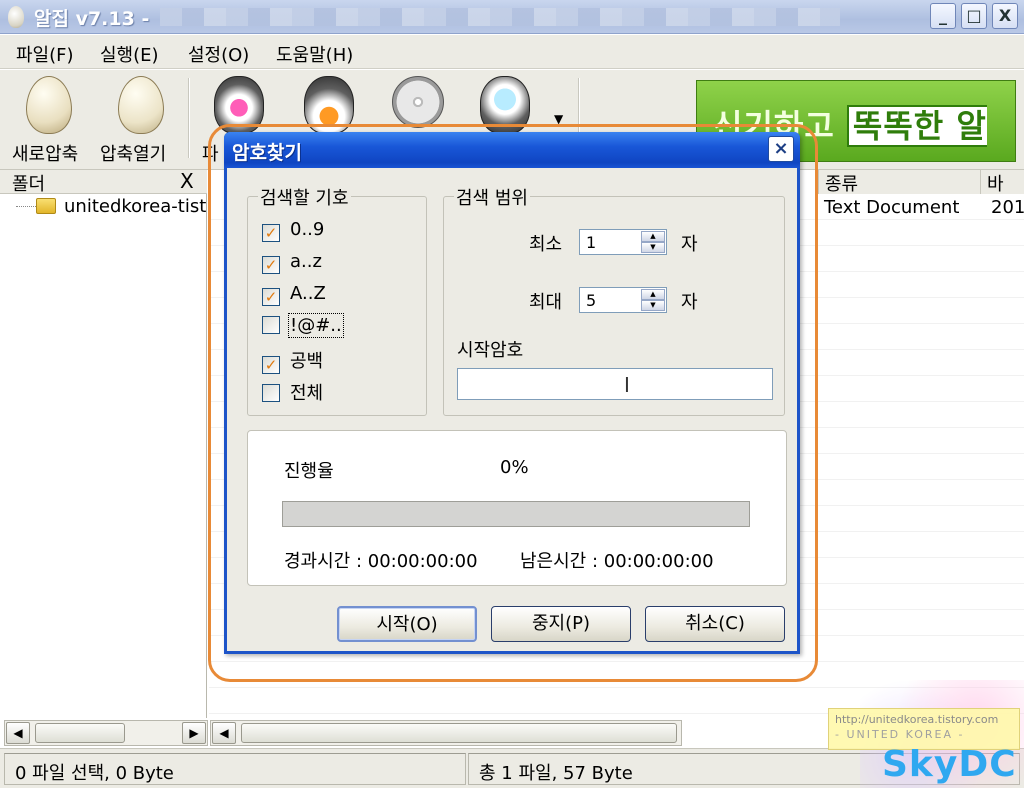 The image size is (1024, 788). Describe the element at coordinates (512, 52) in the screenshot. I see `menu-bar: 파일(F) 실행(E) 설정(O) 도움말(H)` at that location.